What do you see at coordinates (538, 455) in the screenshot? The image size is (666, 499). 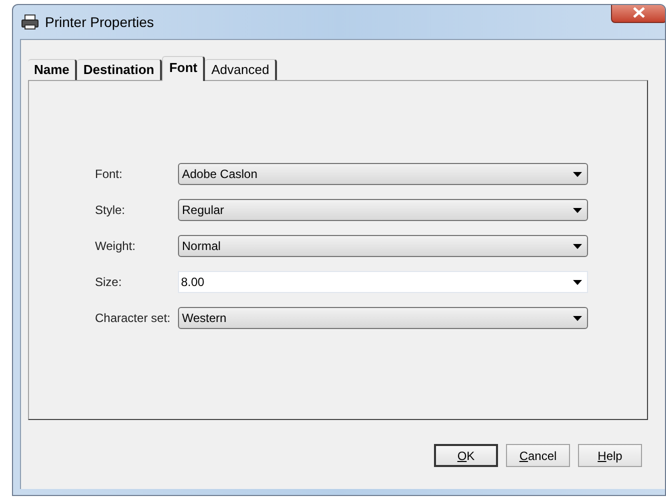 I see `dialog-button: Cancel` at bounding box center [538, 455].